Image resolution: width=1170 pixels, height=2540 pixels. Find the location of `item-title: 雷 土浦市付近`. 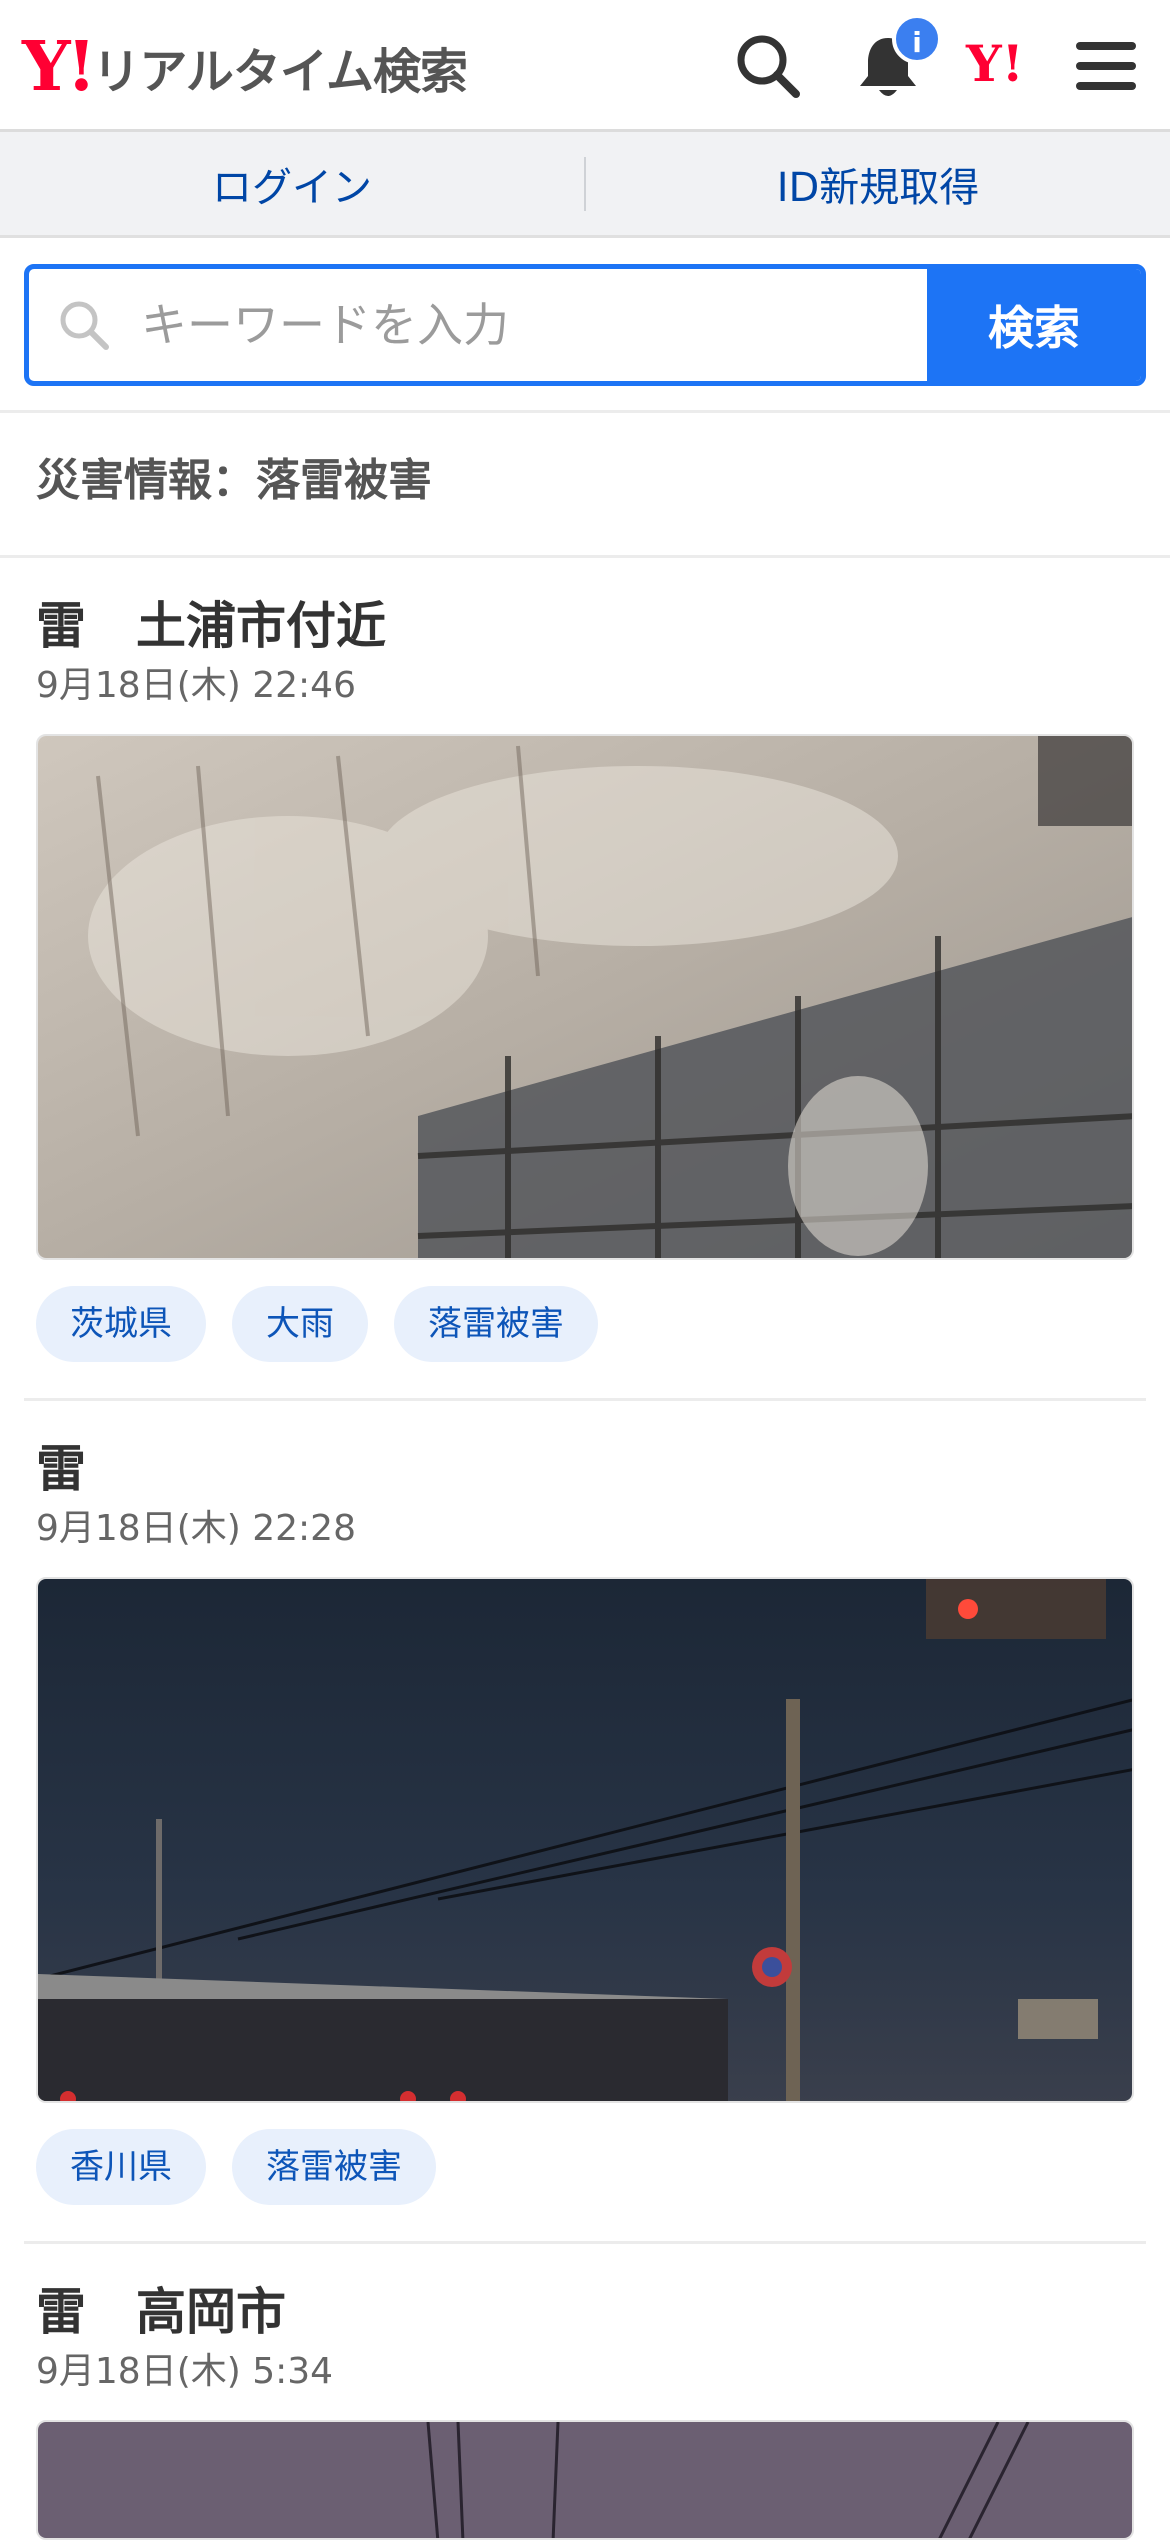

item-title: 雷 土浦市付近 is located at coordinates (211, 622).